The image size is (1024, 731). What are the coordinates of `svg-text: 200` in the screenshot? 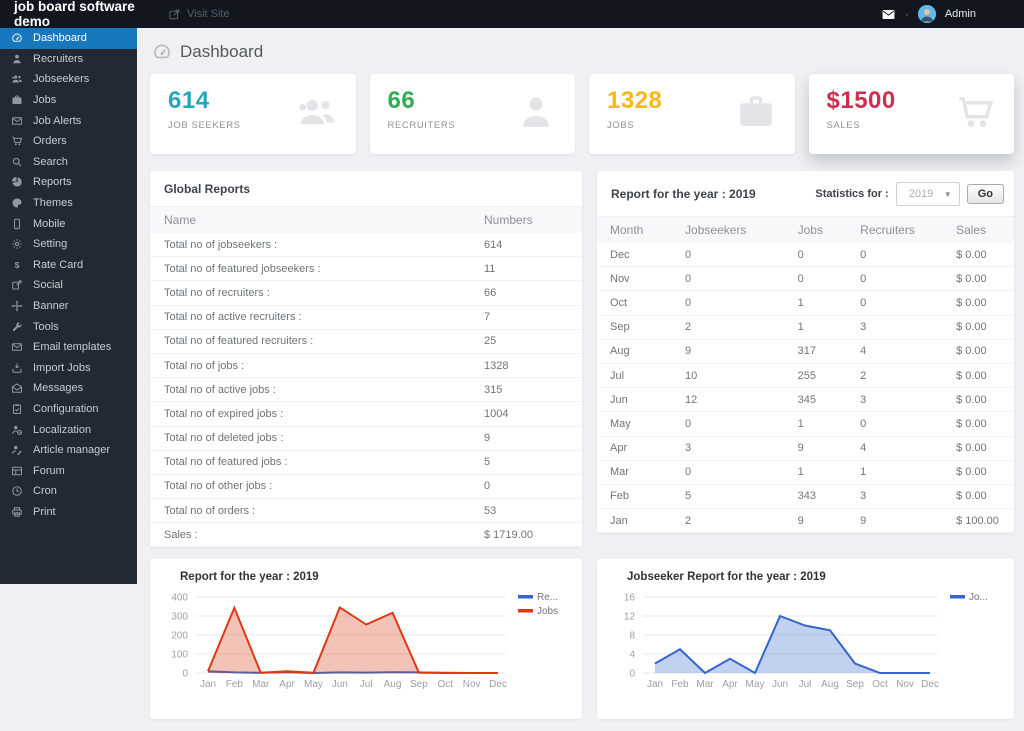 It's located at (179, 636).